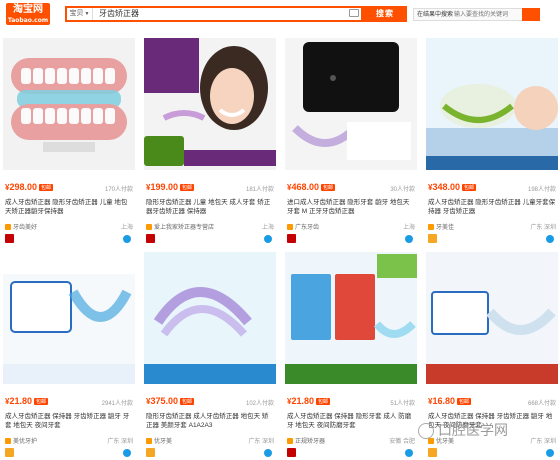 Image resolution: width=560 pixels, height=460 pixels. What do you see at coordinates (28, 20) in the screenshot?
I see `logo-subtext: Taobao.com` at bounding box center [28, 20].